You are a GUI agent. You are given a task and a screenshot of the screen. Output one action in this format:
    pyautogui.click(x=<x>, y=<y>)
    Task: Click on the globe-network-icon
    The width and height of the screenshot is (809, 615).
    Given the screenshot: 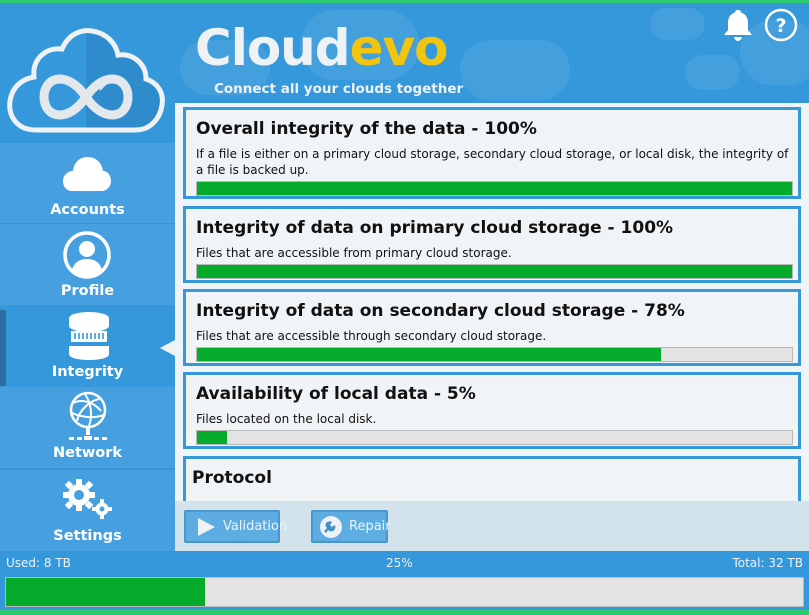 What is the action you would take?
    pyautogui.click(x=88, y=415)
    